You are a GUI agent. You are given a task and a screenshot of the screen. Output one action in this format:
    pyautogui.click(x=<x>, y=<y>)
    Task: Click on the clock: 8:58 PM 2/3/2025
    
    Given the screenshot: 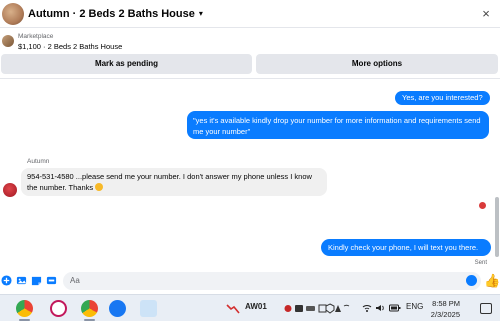 What is the action you would take?
    pyautogui.click(x=445, y=309)
    